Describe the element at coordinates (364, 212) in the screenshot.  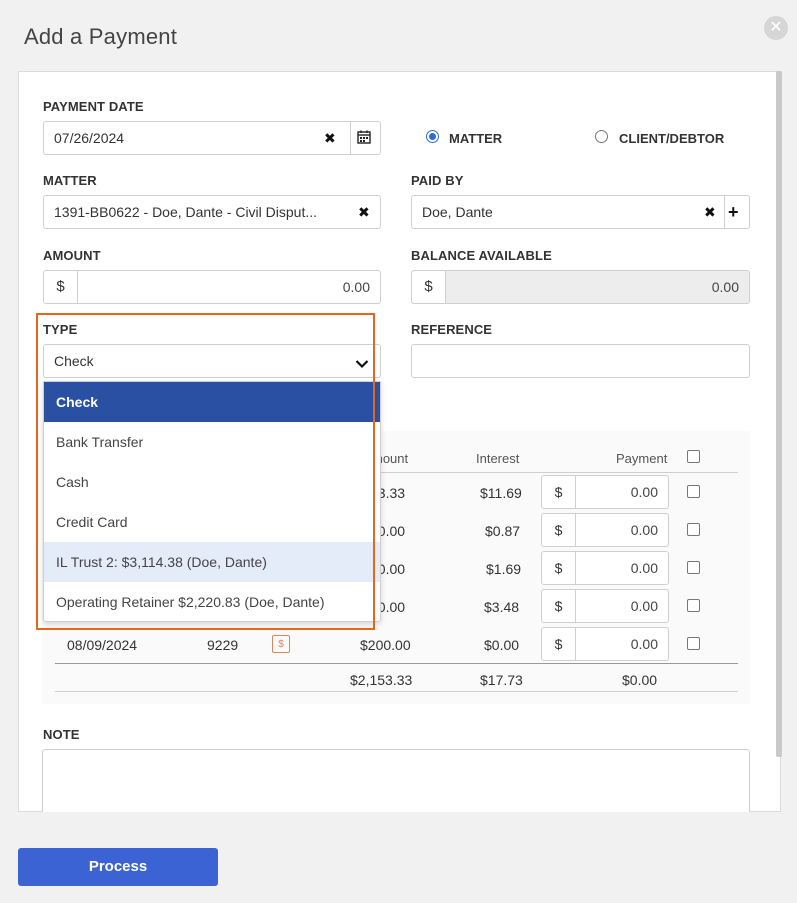
I see `clear-matter-icon: ✖` at that location.